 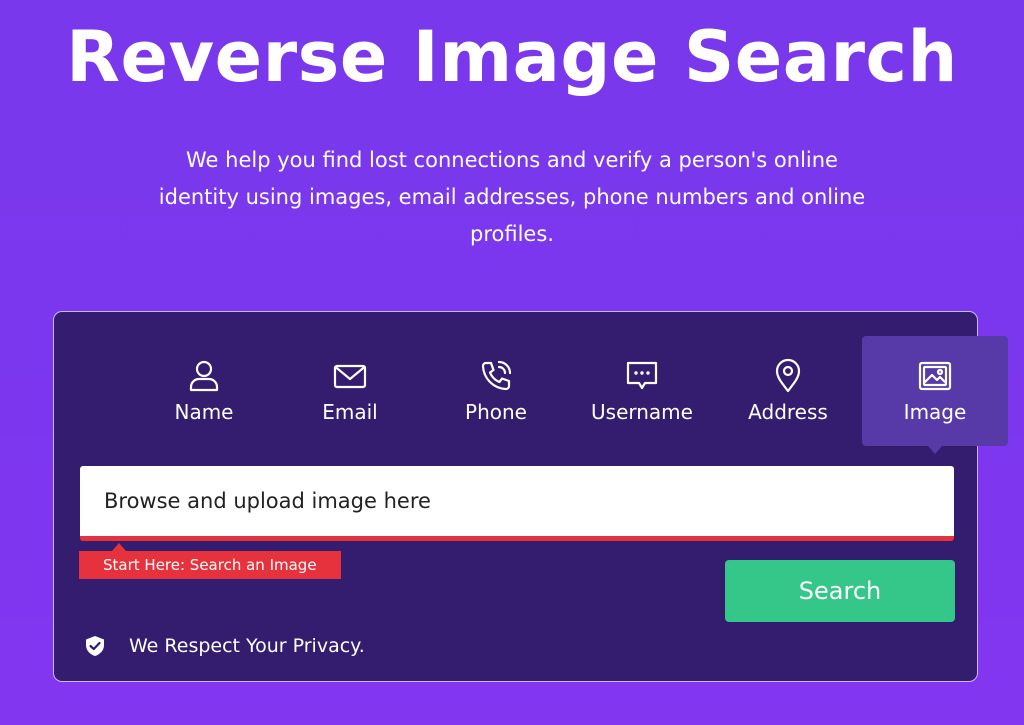 What do you see at coordinates (204, 376) in the screenshot?
I see `user-icon` at bounding box center [204, 376].